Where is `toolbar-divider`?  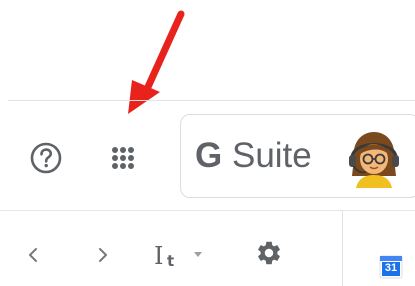 toolbar-divider is located at coordinates (207, 210).